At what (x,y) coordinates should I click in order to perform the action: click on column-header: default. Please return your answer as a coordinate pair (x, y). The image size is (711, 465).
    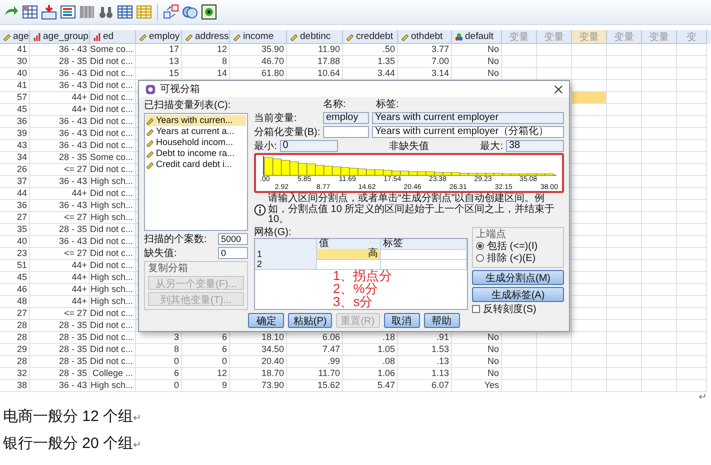
    Looking at the image, I should click on (477, 37).